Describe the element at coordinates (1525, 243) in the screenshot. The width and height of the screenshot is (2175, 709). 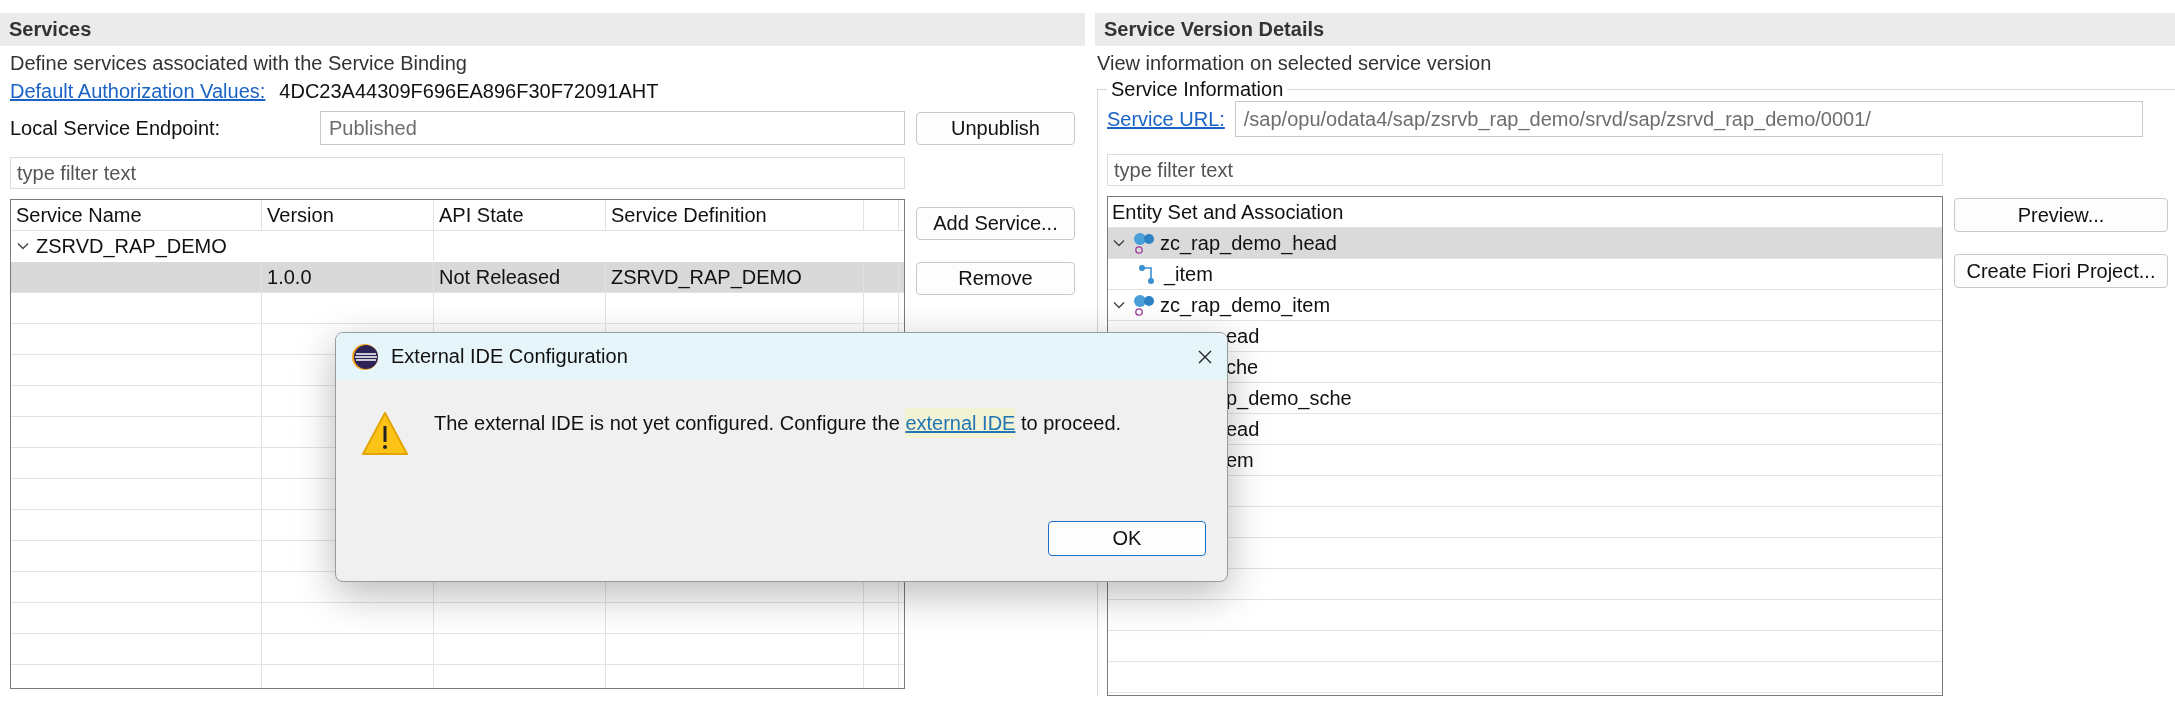
I see `tree-item: zc_rap_demo_head` at that location.